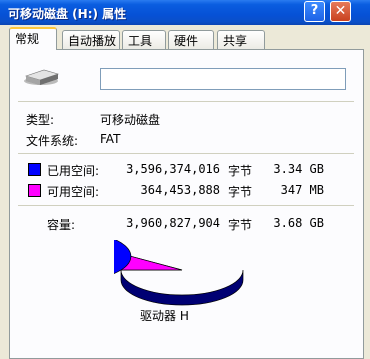  Describe the element at coordinates (191, 39) in the screenshot. I see `tab-hardware: 硬件` at that location.